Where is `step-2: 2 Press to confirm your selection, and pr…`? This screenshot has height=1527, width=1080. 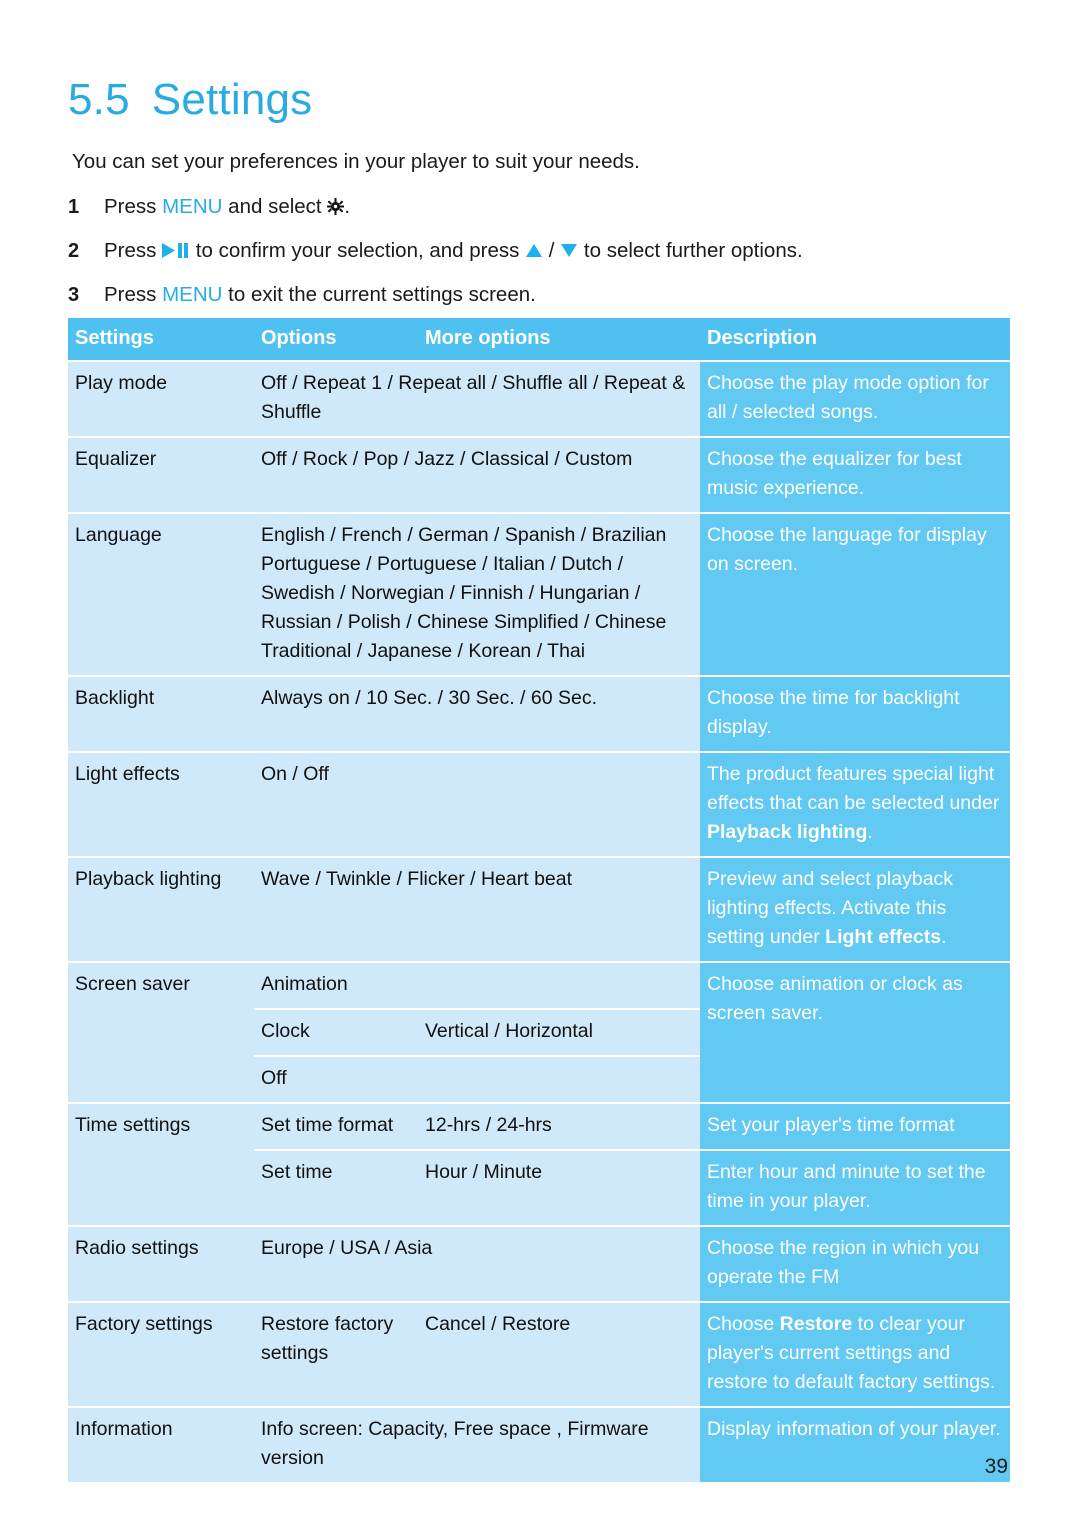
step-2: 2 Press to confirm your selection, and pr… is located at coordinates (538, 251).